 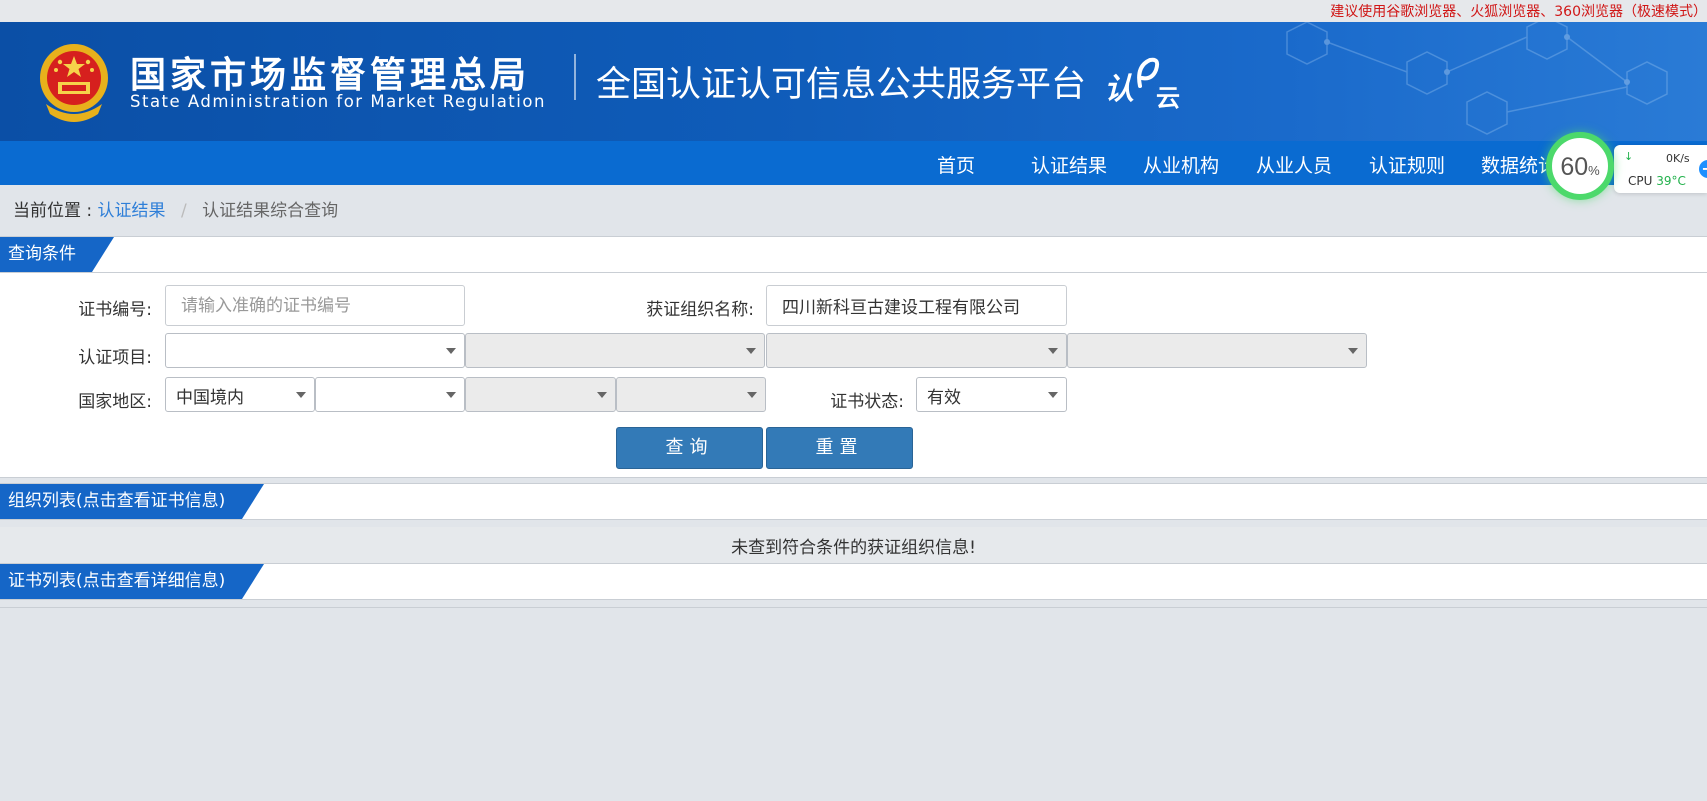 I want to click on org-list-empty-row: 未查到符合条件的获证组织信息!, so click(x=853, y=545).